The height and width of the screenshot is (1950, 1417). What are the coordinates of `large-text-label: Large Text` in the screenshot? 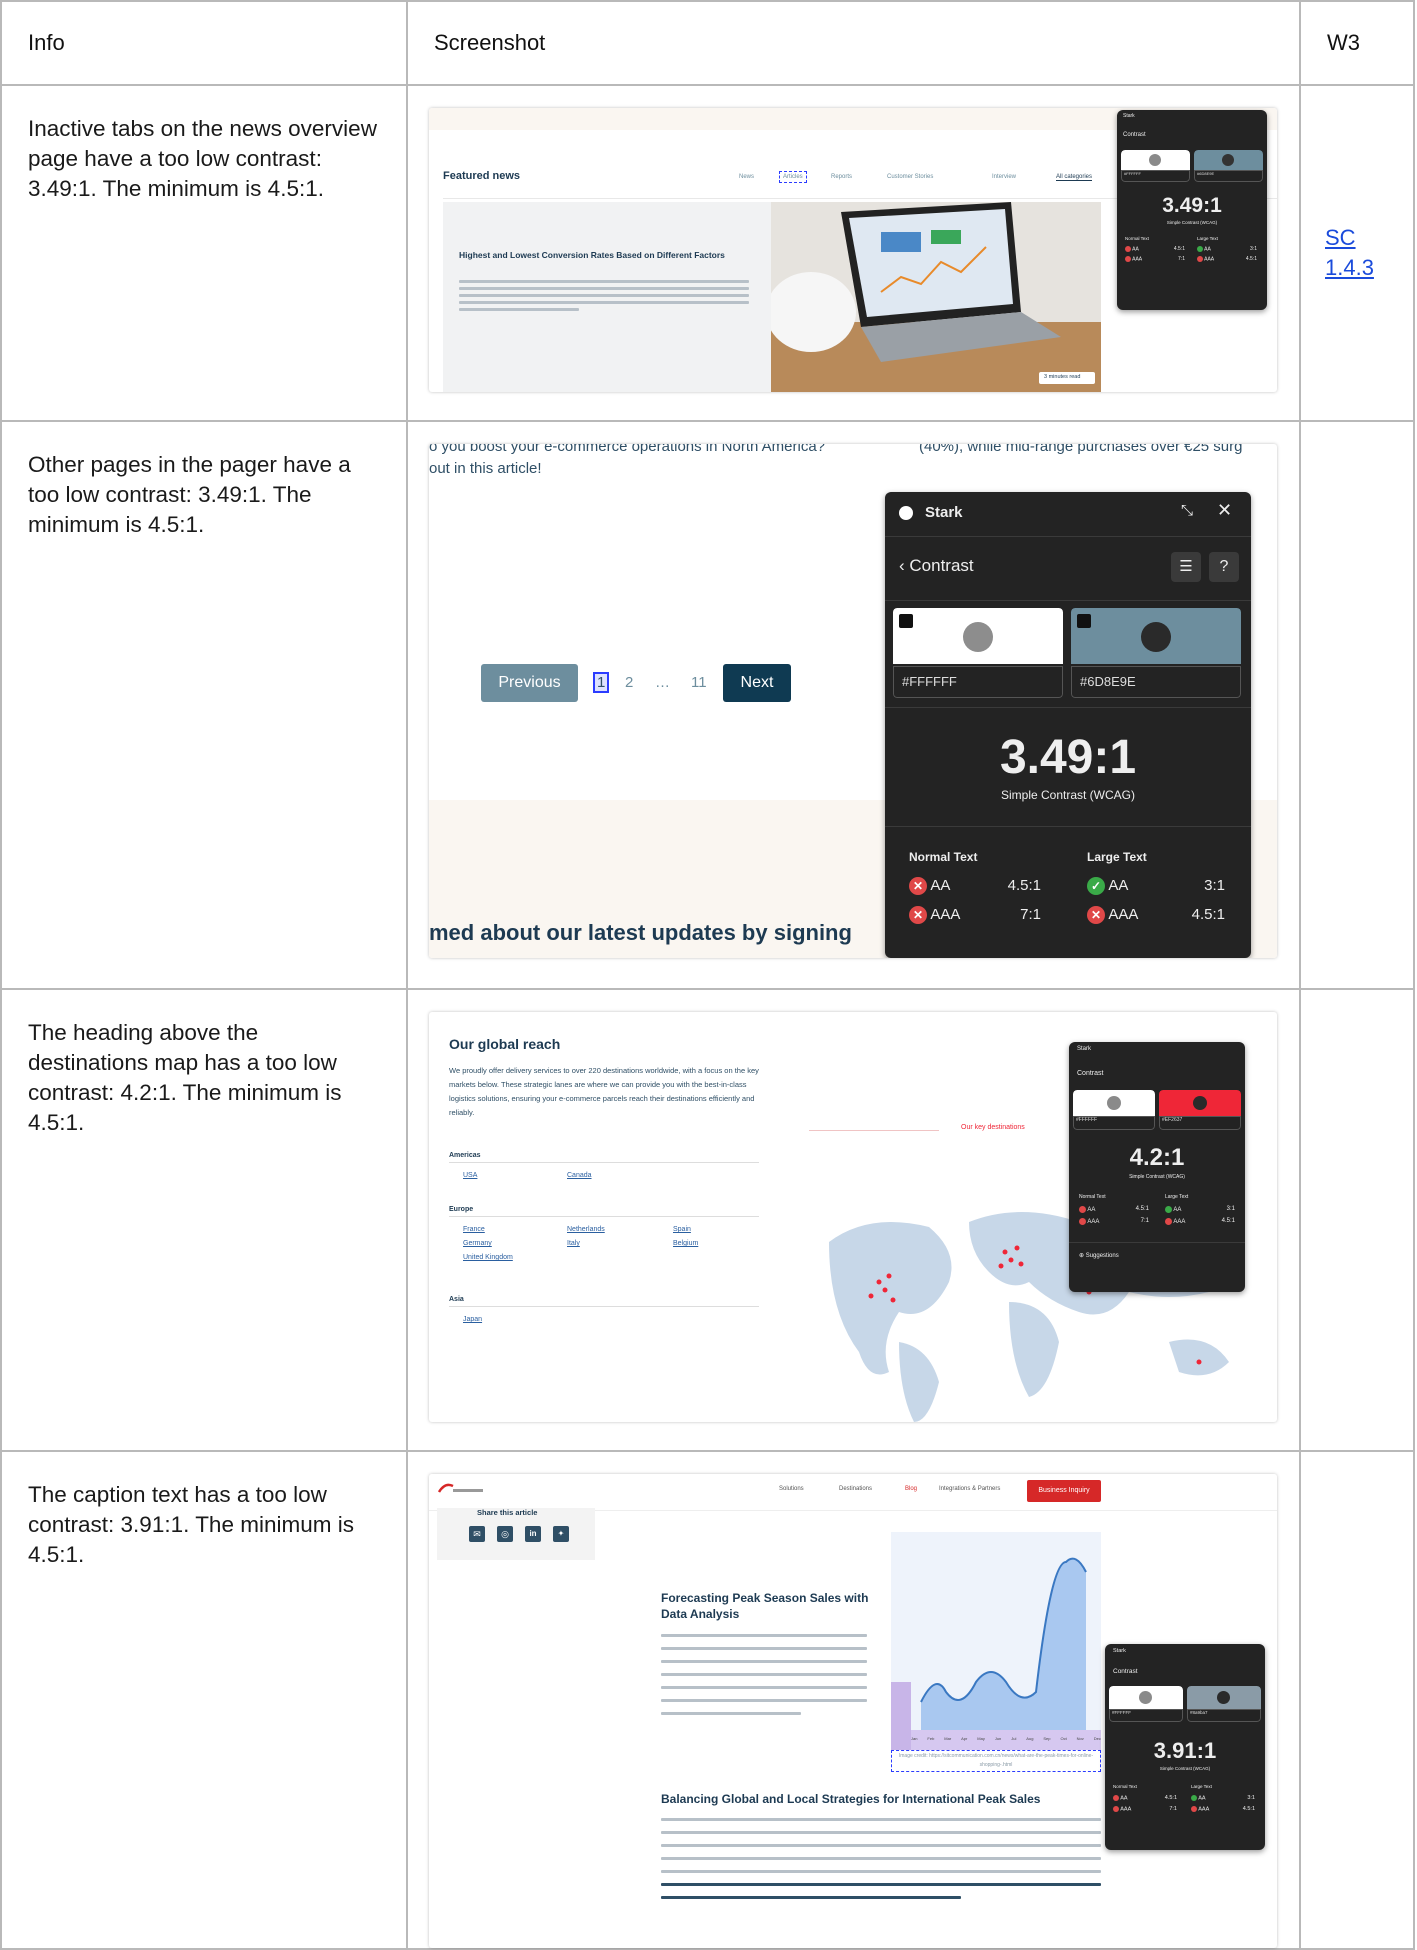 It's located at (1177, 1197).